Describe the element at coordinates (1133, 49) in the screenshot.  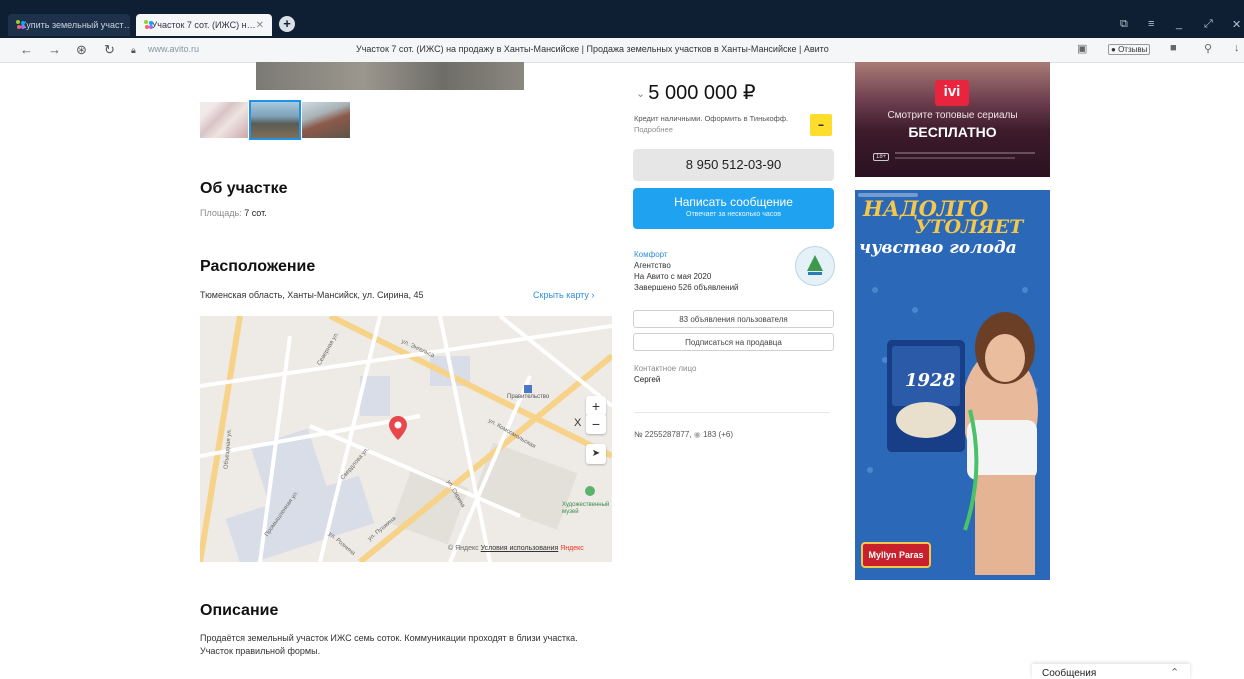
I see `reviews-label: Отзывы` at that location.